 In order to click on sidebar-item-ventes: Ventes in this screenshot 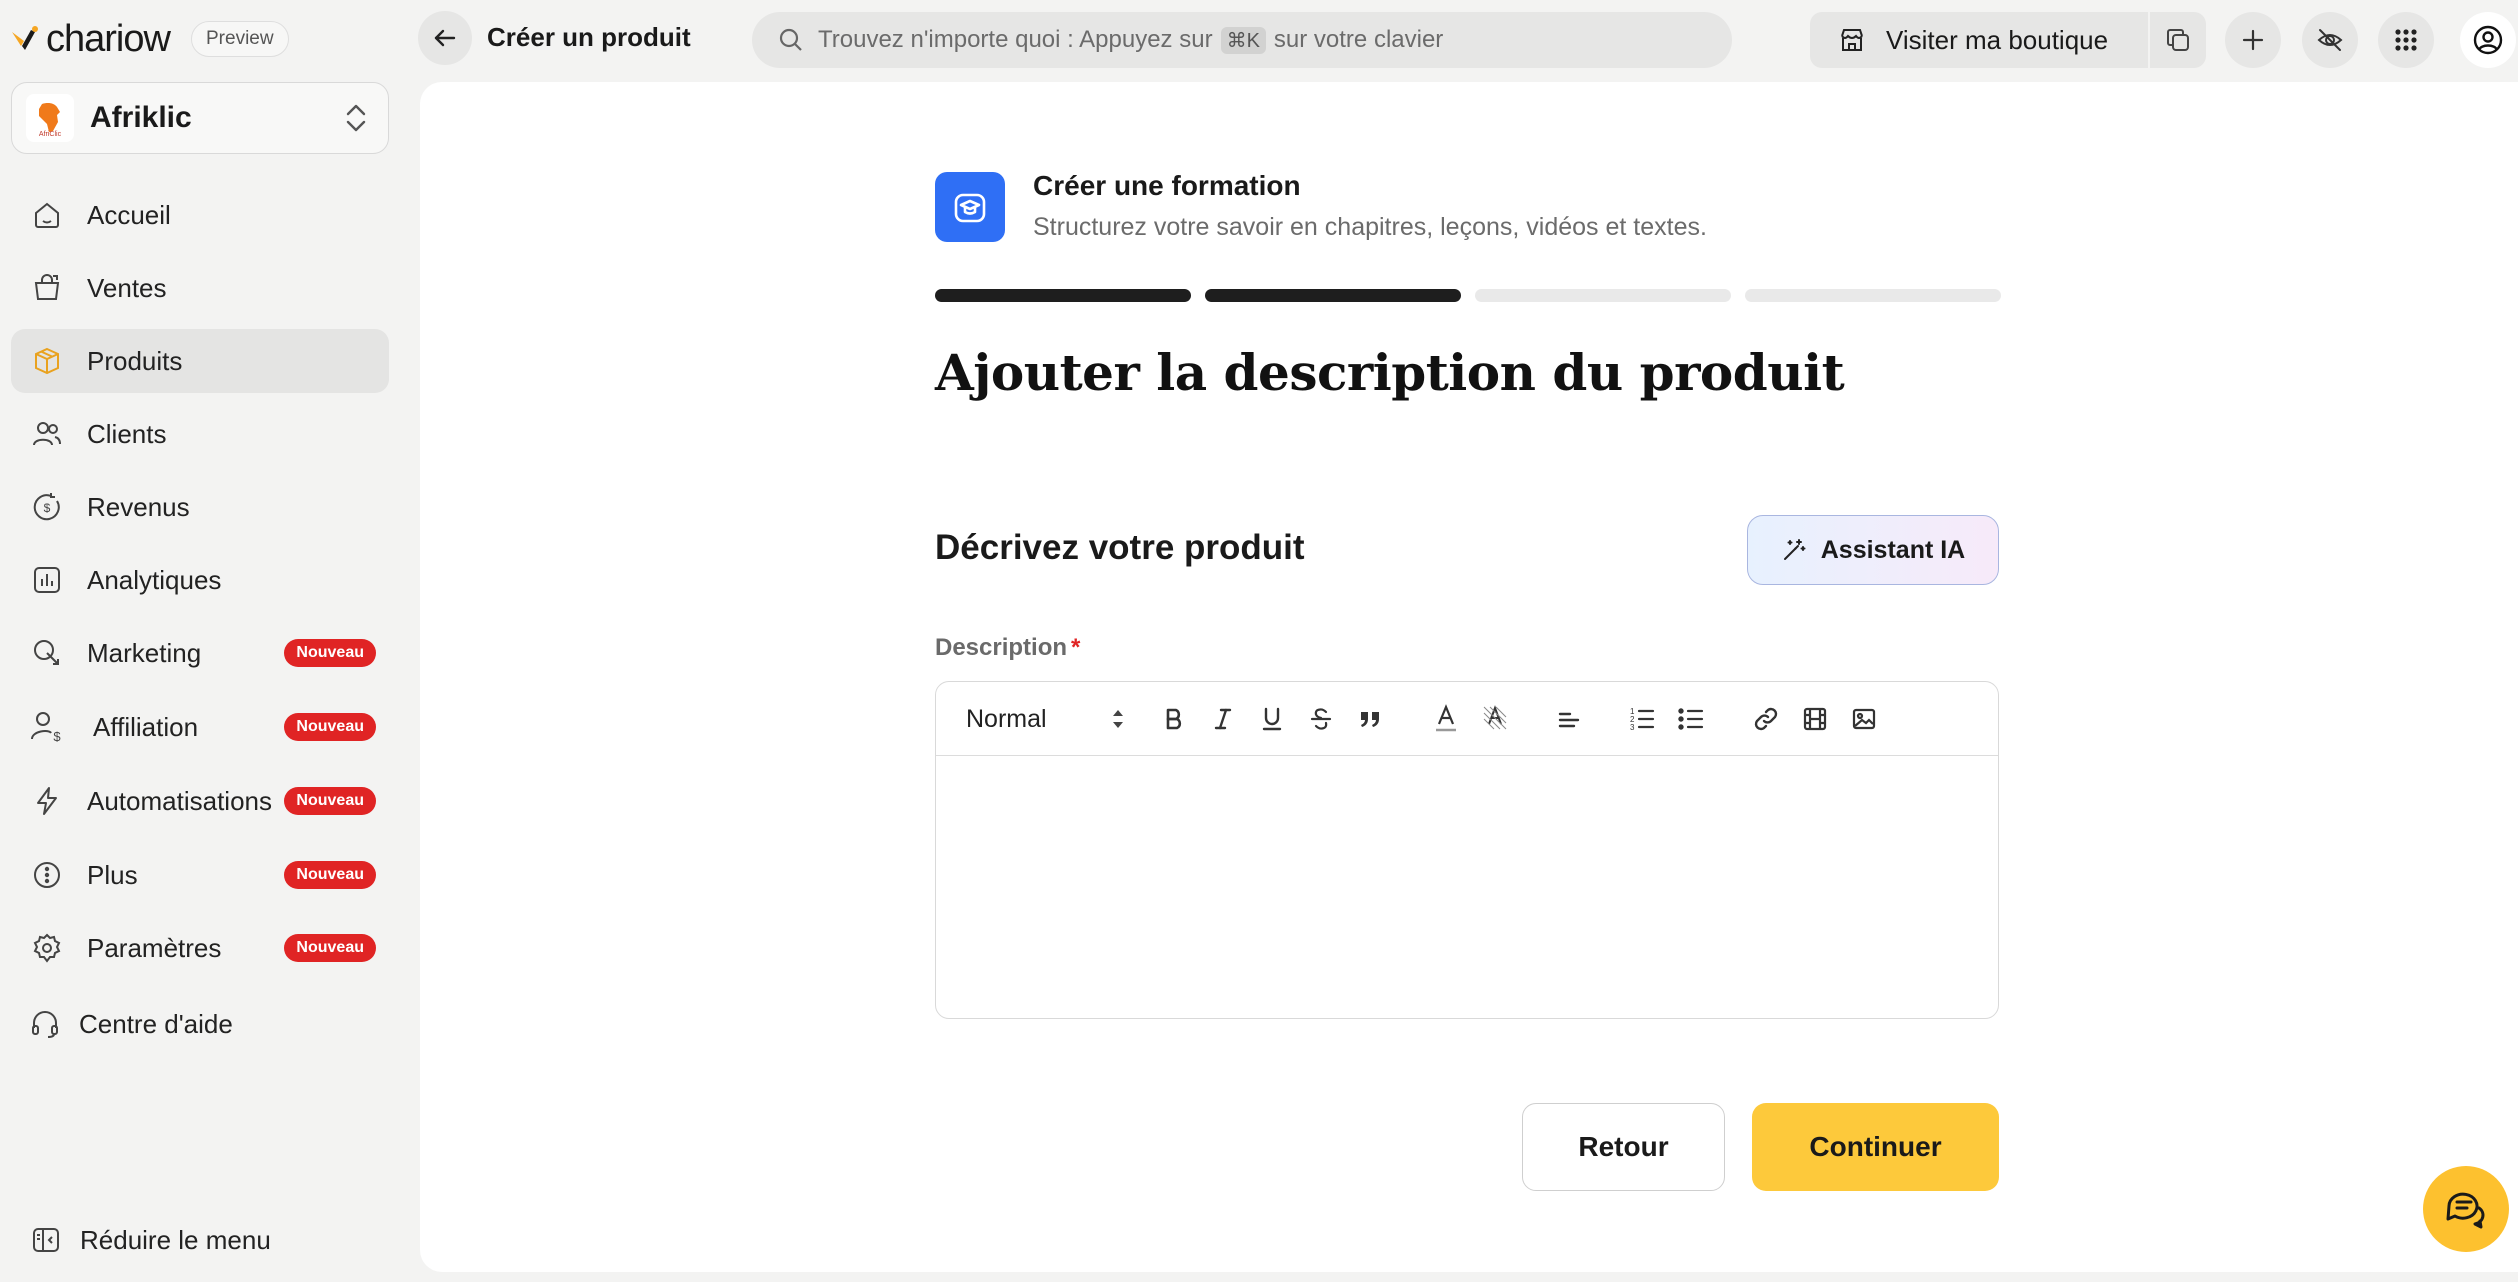, I will do `click(200, 288)`.